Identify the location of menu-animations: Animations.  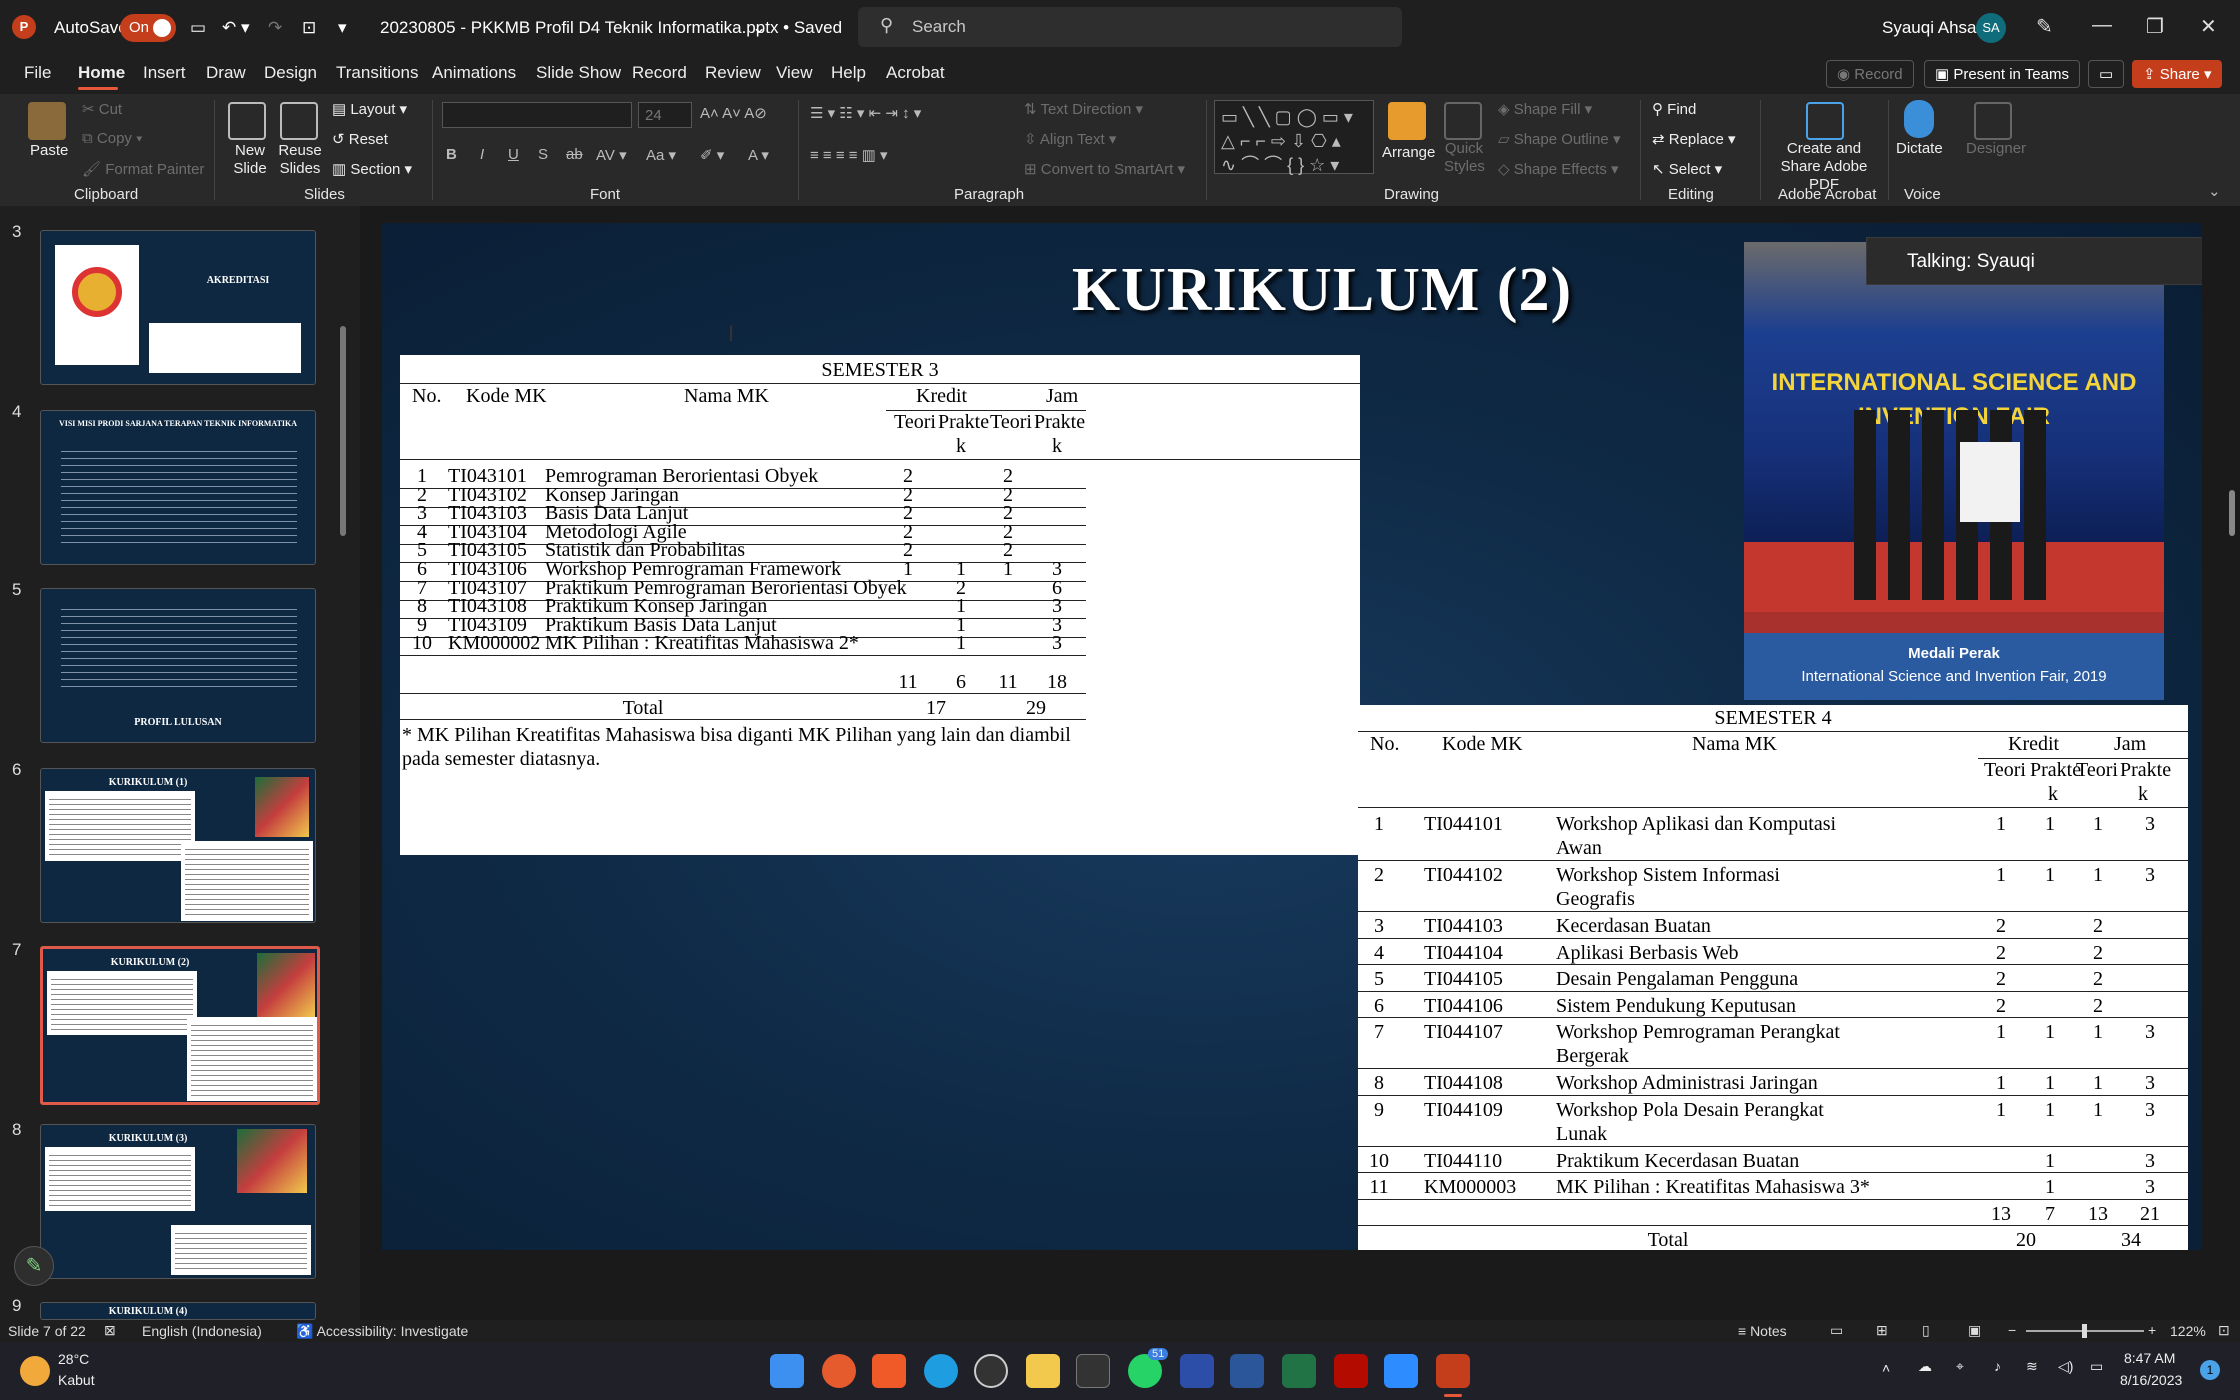
(474, 73).